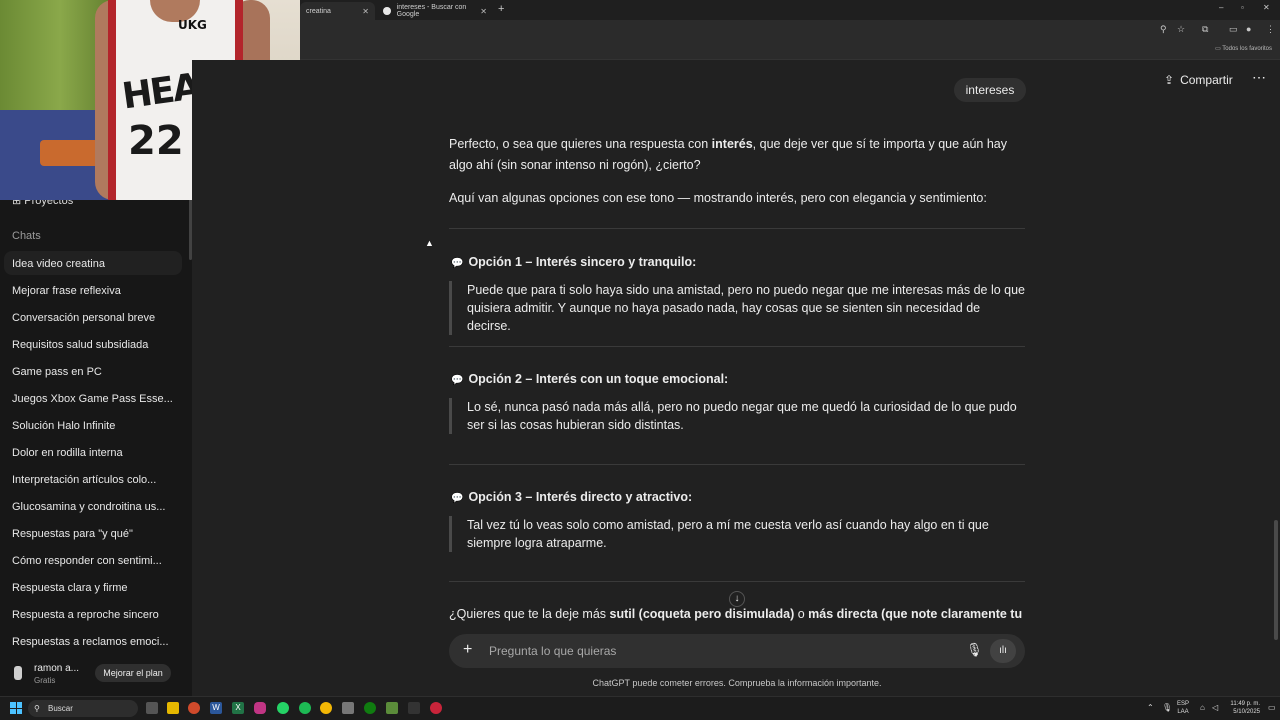  Describe the element at coordinates (1242, 7) in the screenshot. I see `maximize-button: ▫` at that location.